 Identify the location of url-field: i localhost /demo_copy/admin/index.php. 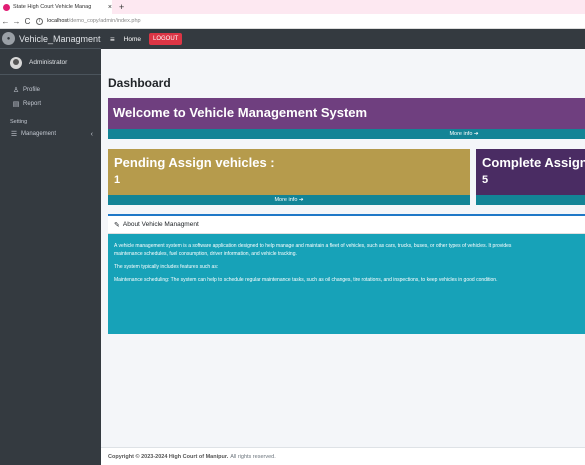
(88, 21).